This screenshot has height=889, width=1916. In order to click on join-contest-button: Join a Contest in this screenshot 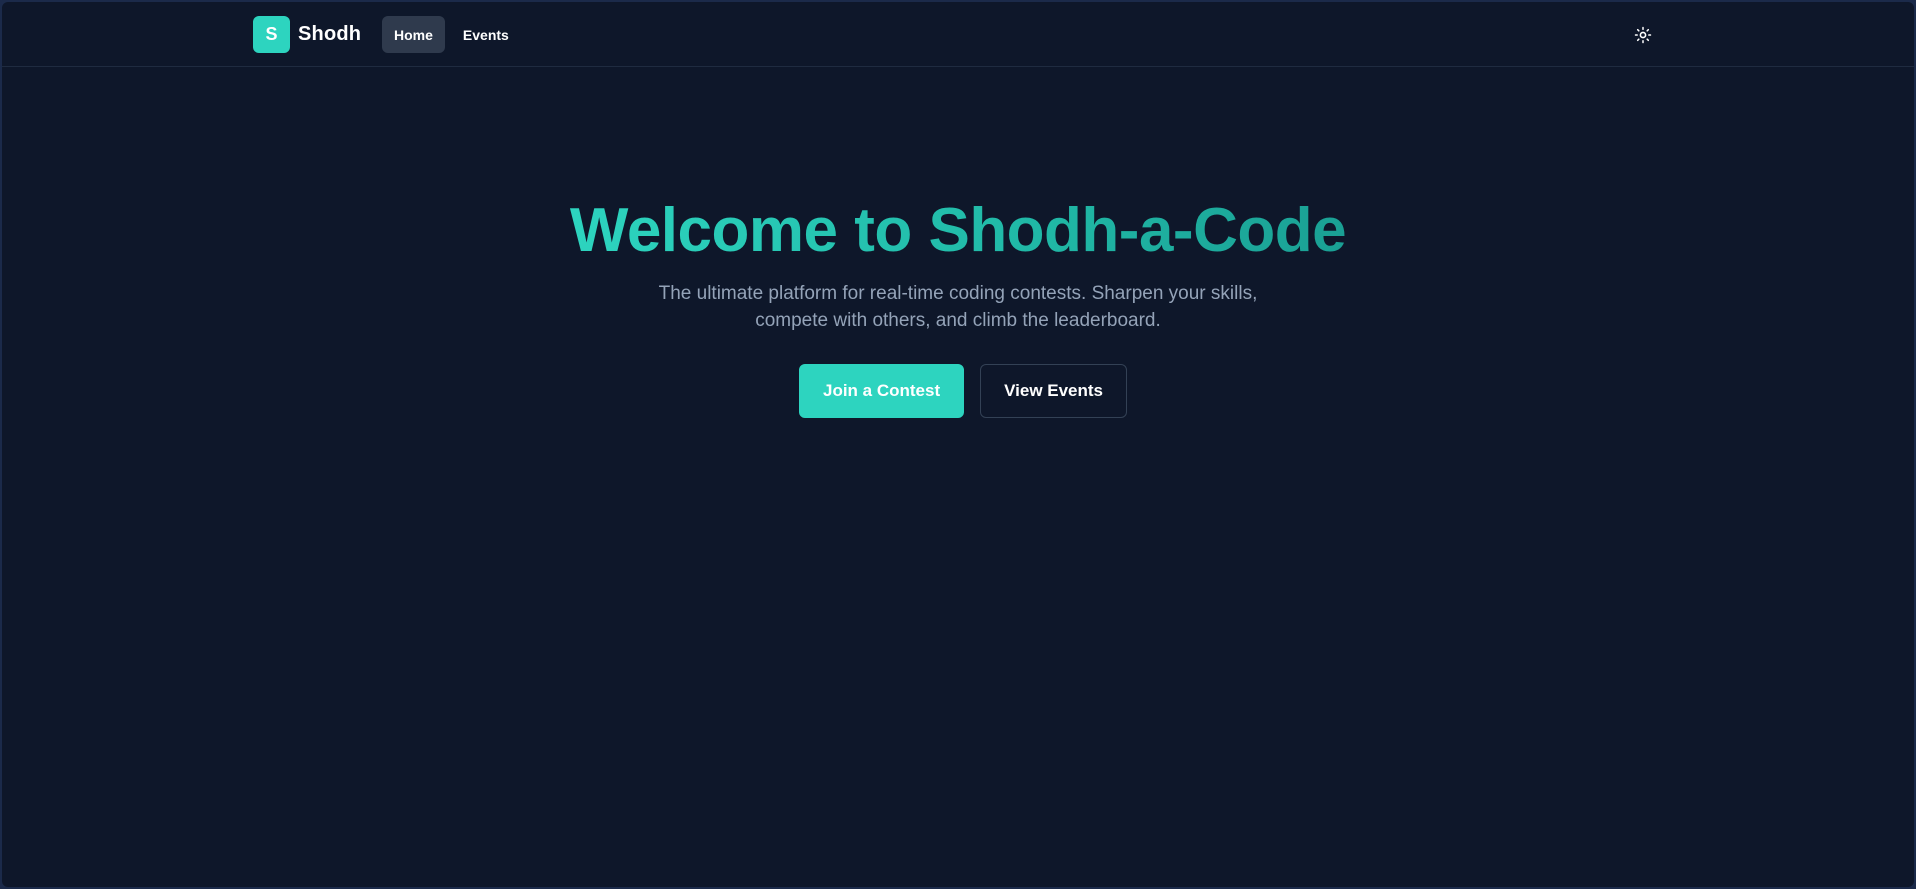, I will do `click(881, 391)`.